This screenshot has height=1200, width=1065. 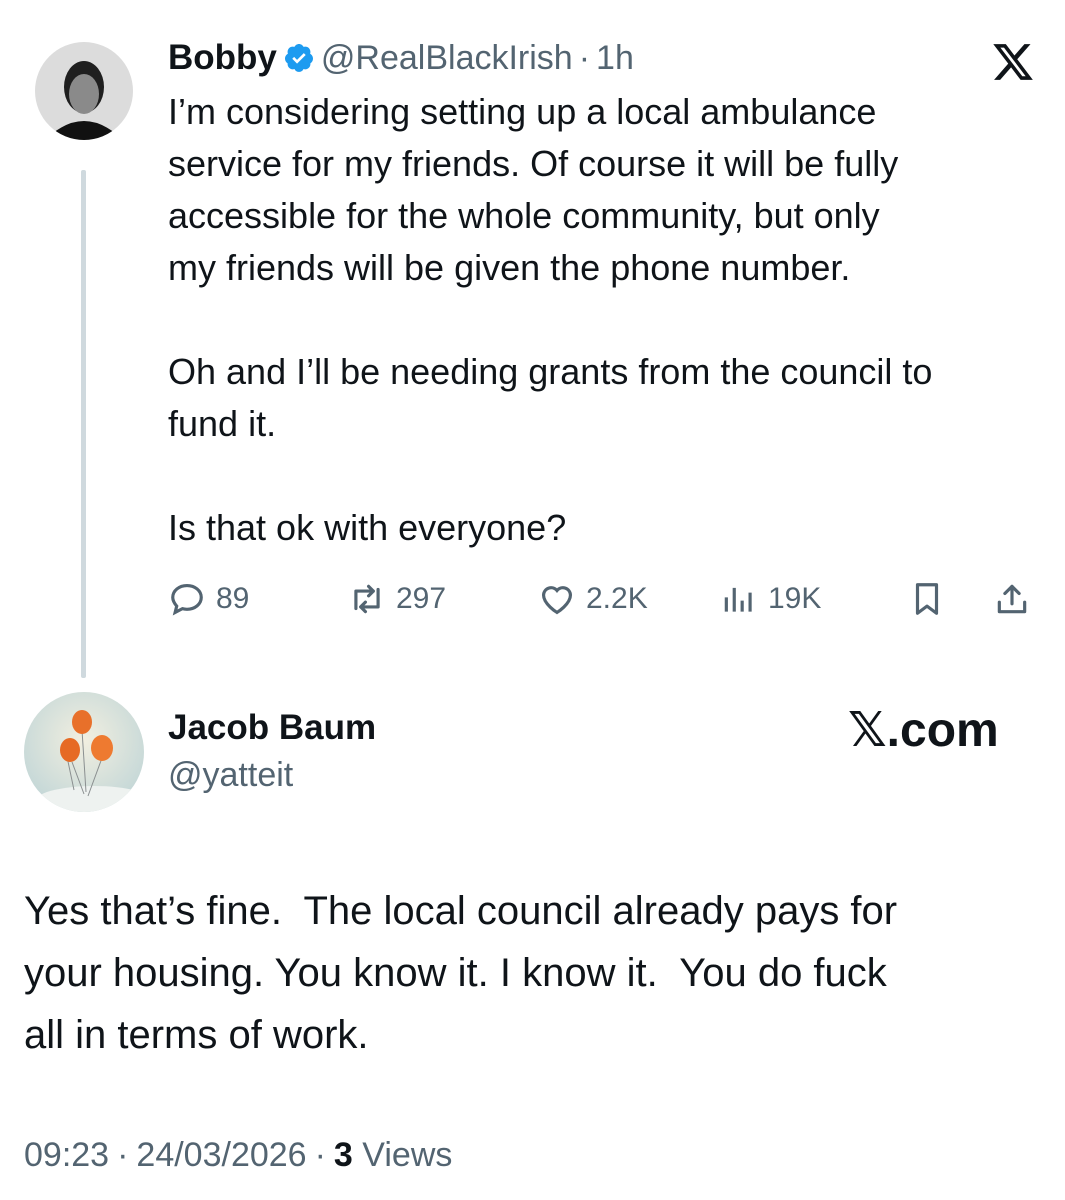 I want to click on reply-date: 24/03/2026, so click(x=221, y=1155).